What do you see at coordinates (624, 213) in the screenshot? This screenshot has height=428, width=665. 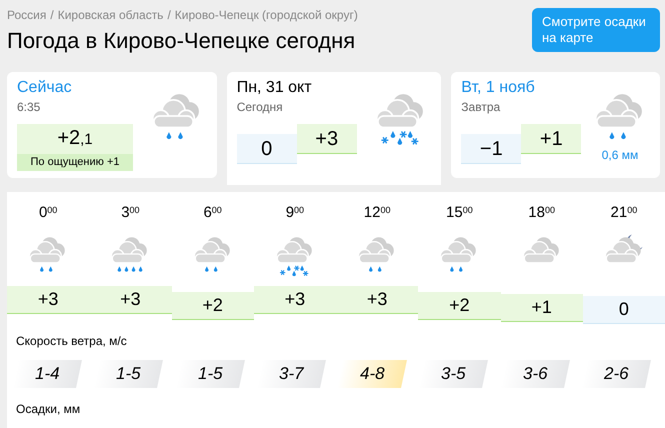 I see `hour-label: 21$^{00}$` at bounding box center [624, 213].